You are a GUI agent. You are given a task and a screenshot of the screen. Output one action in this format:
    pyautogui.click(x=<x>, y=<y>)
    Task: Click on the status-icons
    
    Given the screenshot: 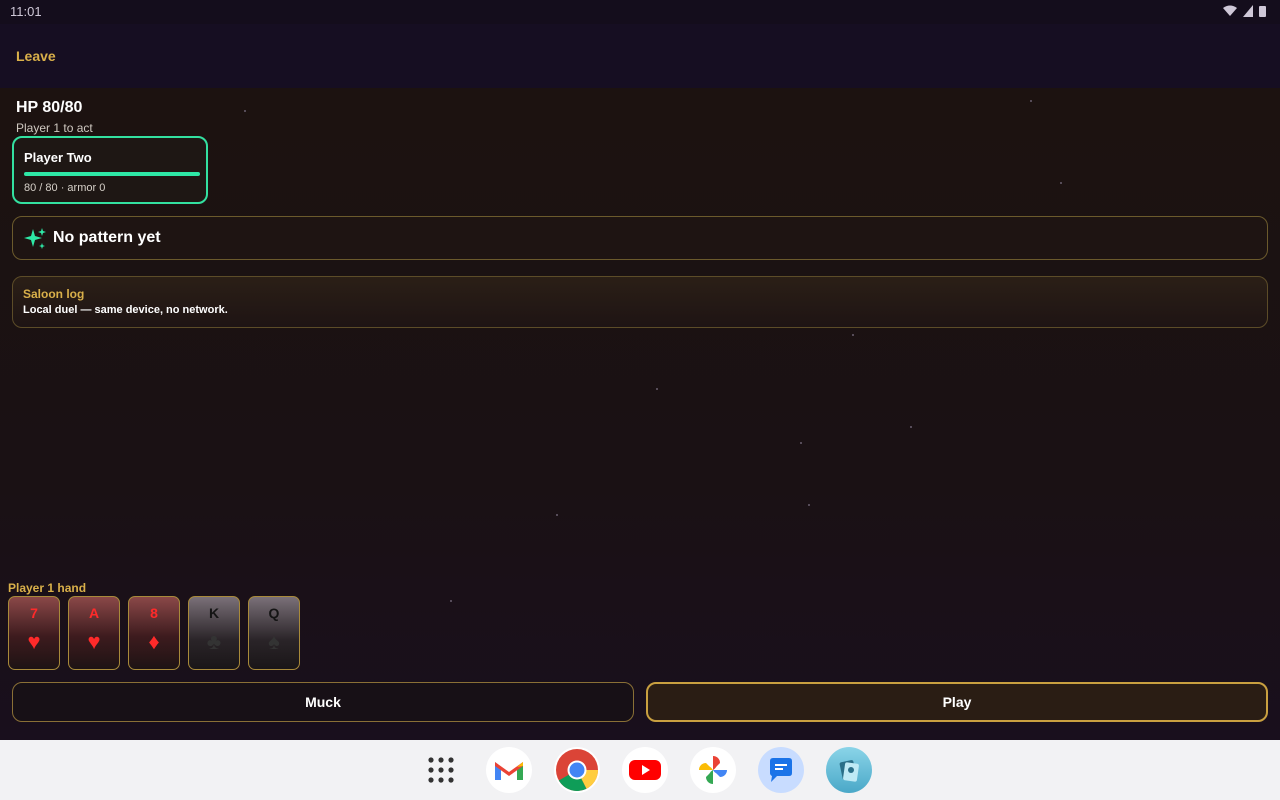 What is the action you would take?
    pyautogui.click(x=1244, y=11)
    